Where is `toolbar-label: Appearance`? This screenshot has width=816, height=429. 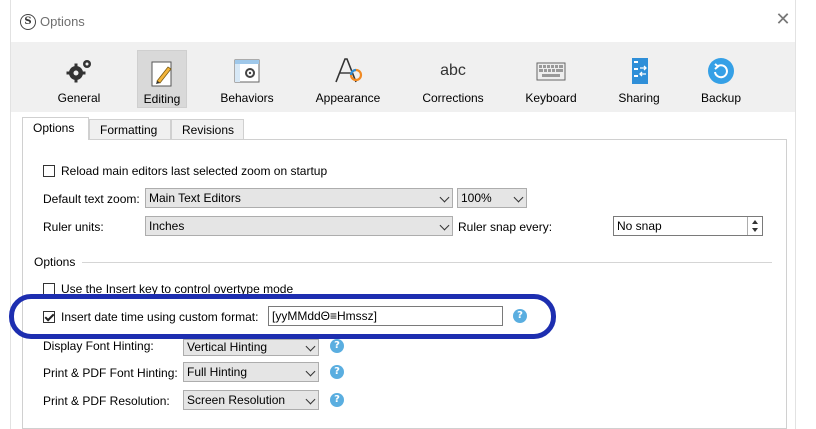
toolbar-label: Appearance is located at coordinates (348, 98).